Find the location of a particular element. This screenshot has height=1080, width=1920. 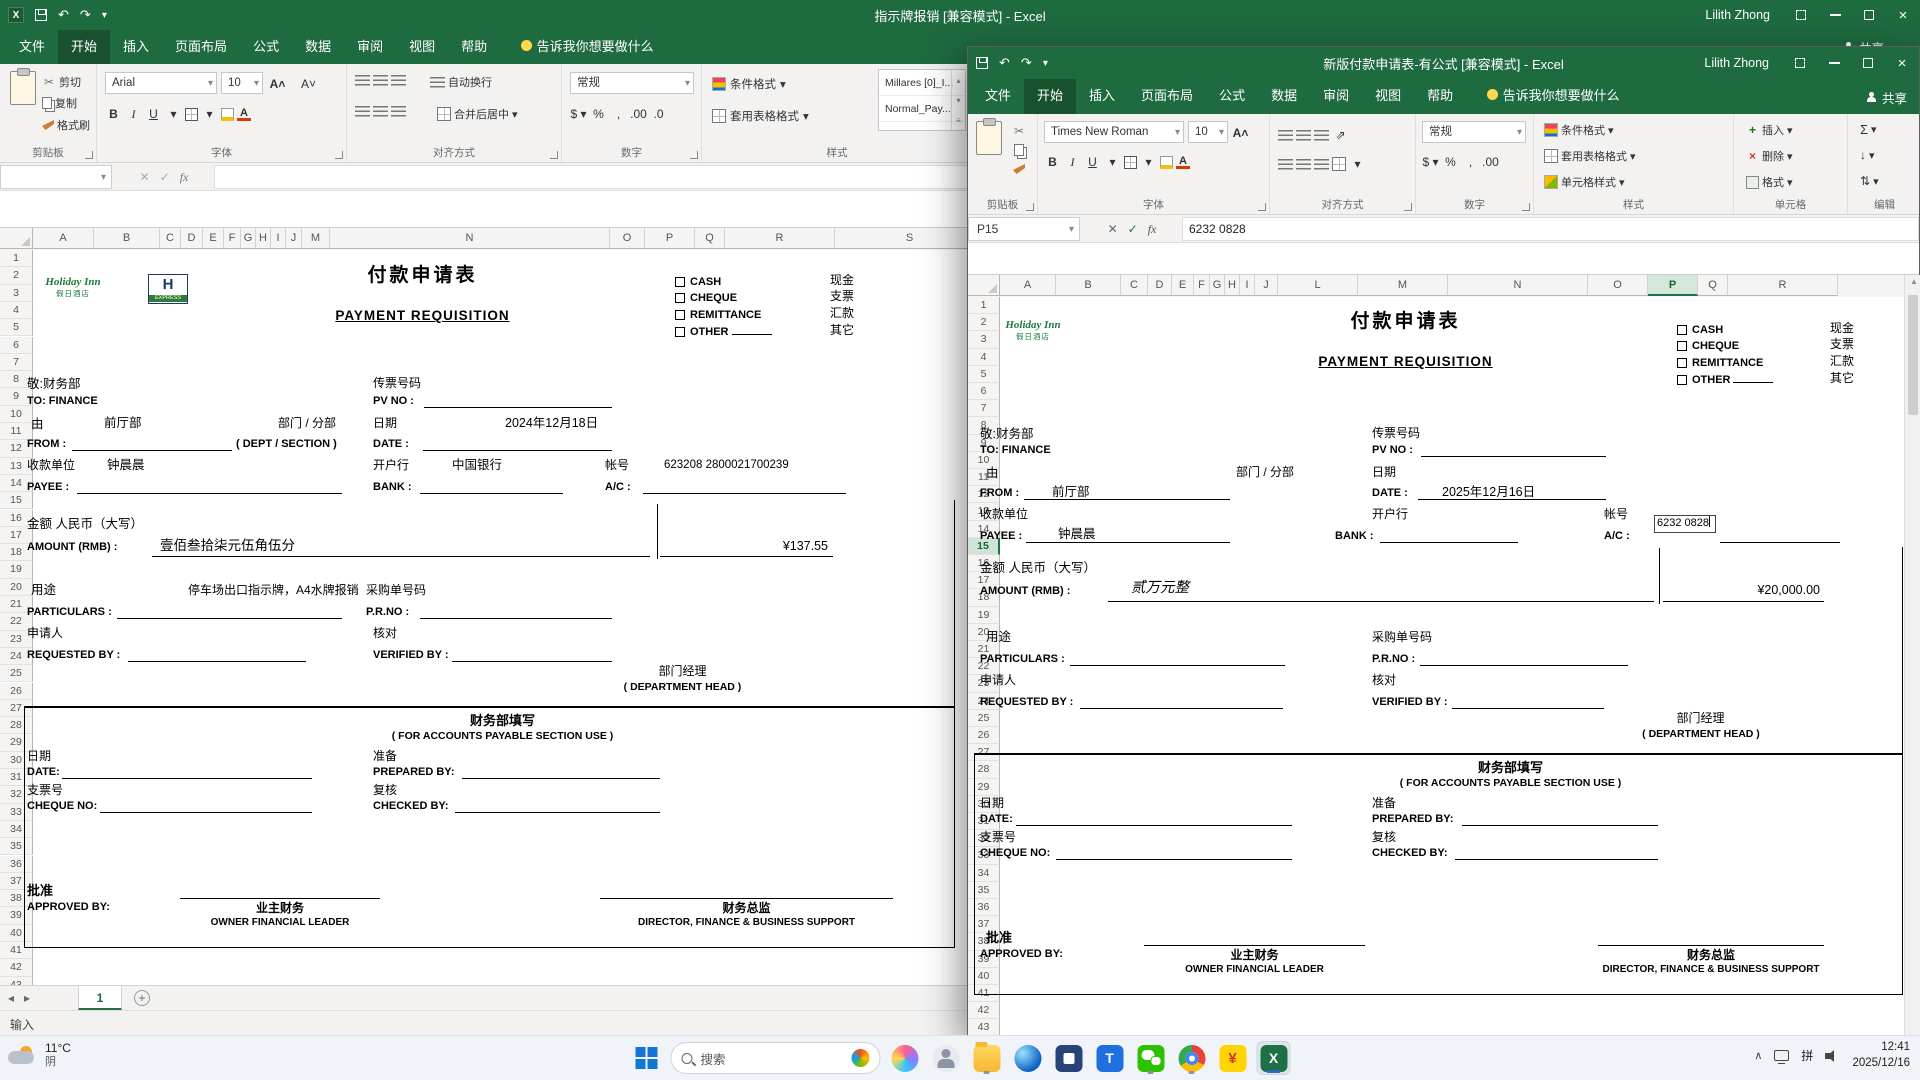

tell-me-box: 告诉我你想要做什么 is located at coordinates (1553, 94).